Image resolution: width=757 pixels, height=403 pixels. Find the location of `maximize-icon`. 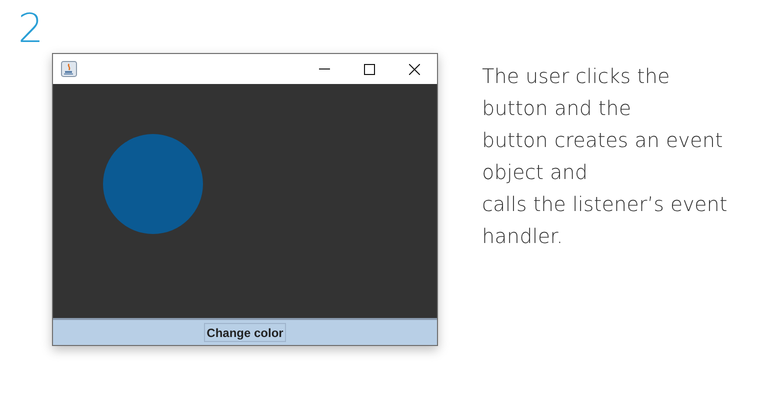

maximize-icon is located at coordinates (369, 69).